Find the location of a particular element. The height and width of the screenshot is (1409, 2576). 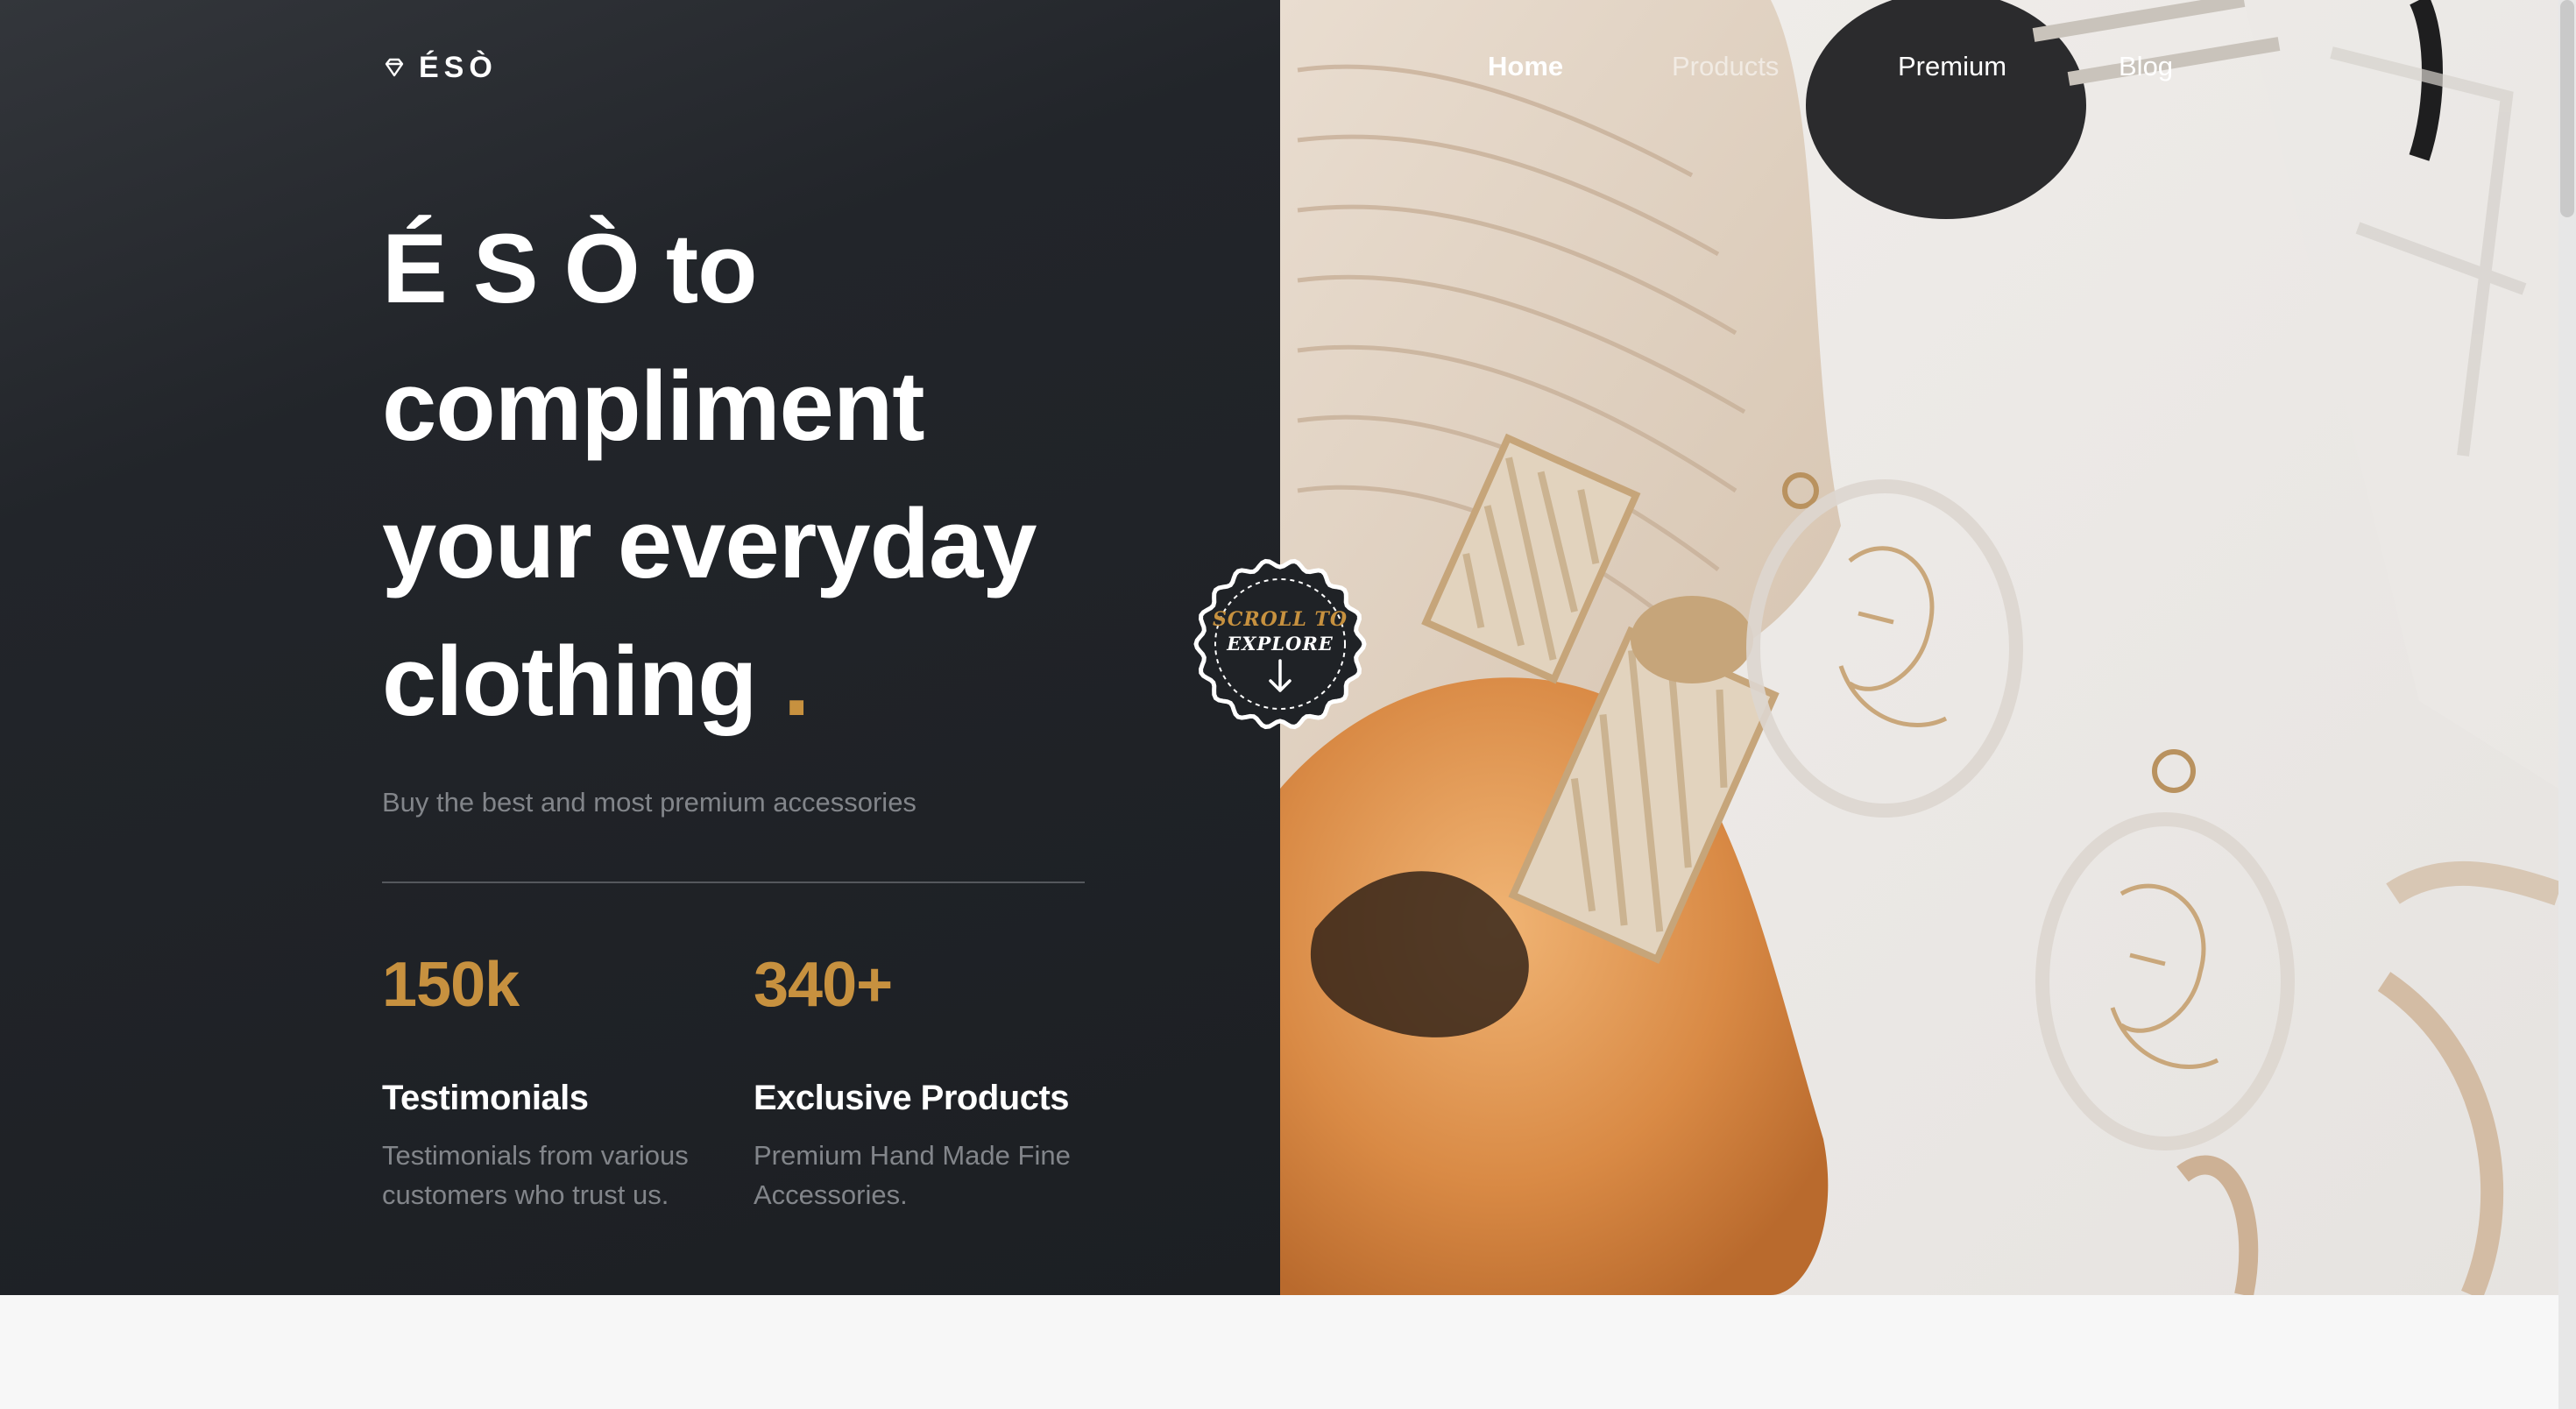

arrow-down-icon is located at coordinates (1280, 675).